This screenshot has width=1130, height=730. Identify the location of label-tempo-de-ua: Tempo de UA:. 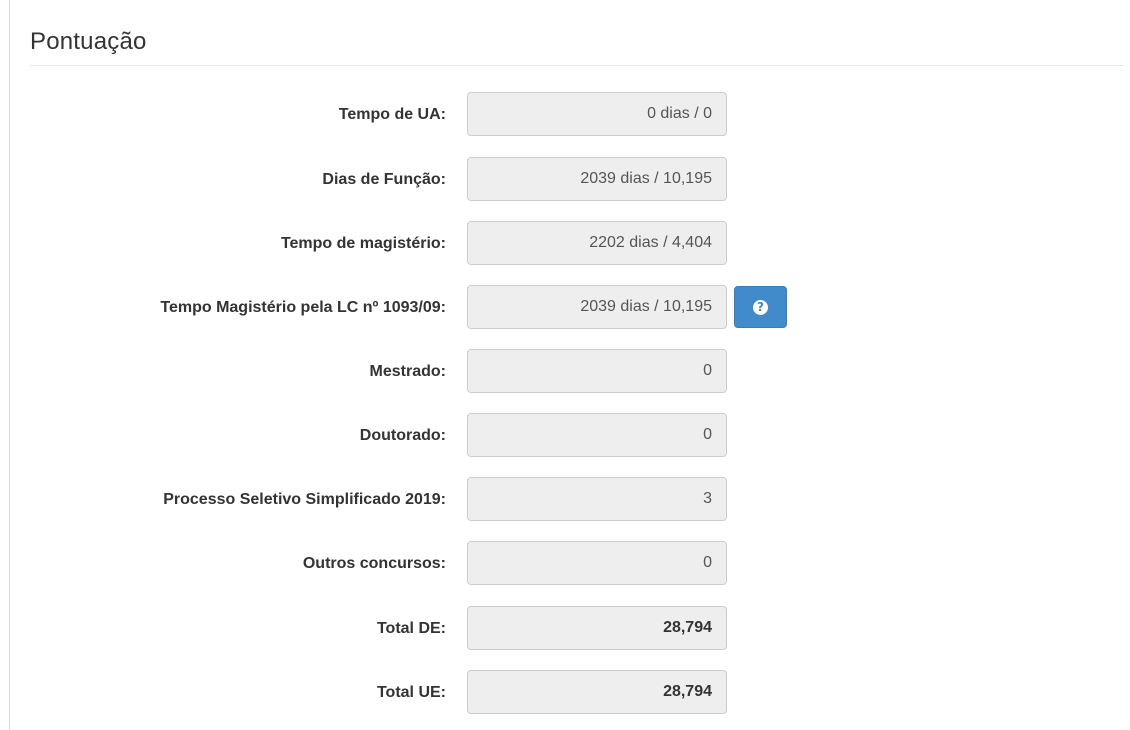
(392, 114).